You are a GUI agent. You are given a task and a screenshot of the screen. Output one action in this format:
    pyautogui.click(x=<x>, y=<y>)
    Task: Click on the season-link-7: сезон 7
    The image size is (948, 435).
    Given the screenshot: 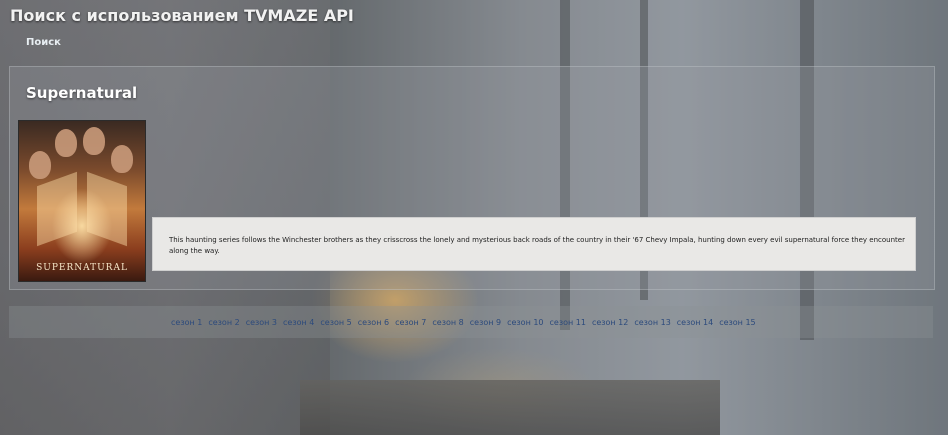 What is the action you would take?
    pyautogui.click(x=410, y=322)
    